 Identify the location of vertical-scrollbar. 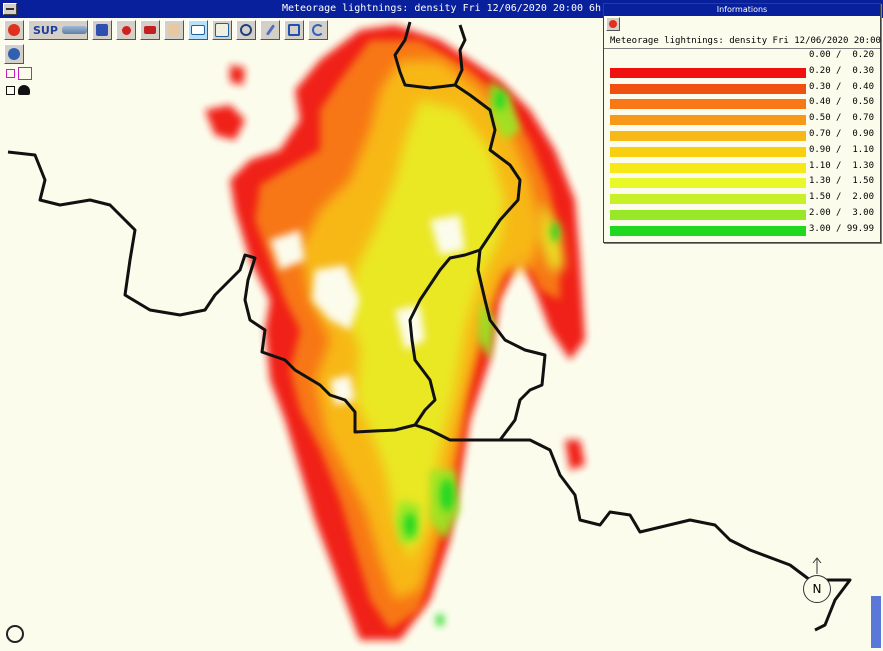
(876, 622).